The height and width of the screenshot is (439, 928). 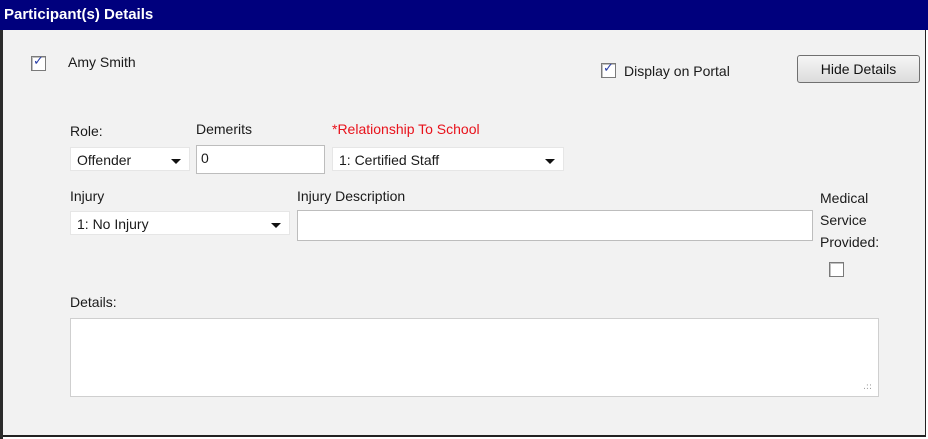 I want to click on demerits-input: 0, so click(x=260, y=159).